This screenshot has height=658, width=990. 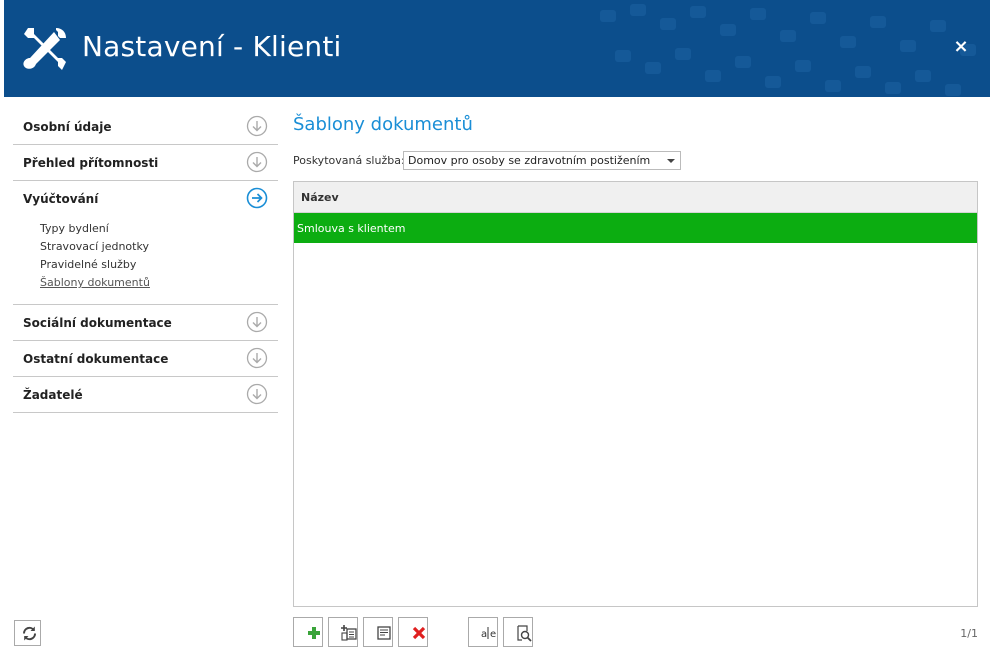 What do you see at coordinates (145, 198) in the screenshot?
I see `sidebar-item-vyuctovani: Vyúčtování` at bounding box center [145, 198].